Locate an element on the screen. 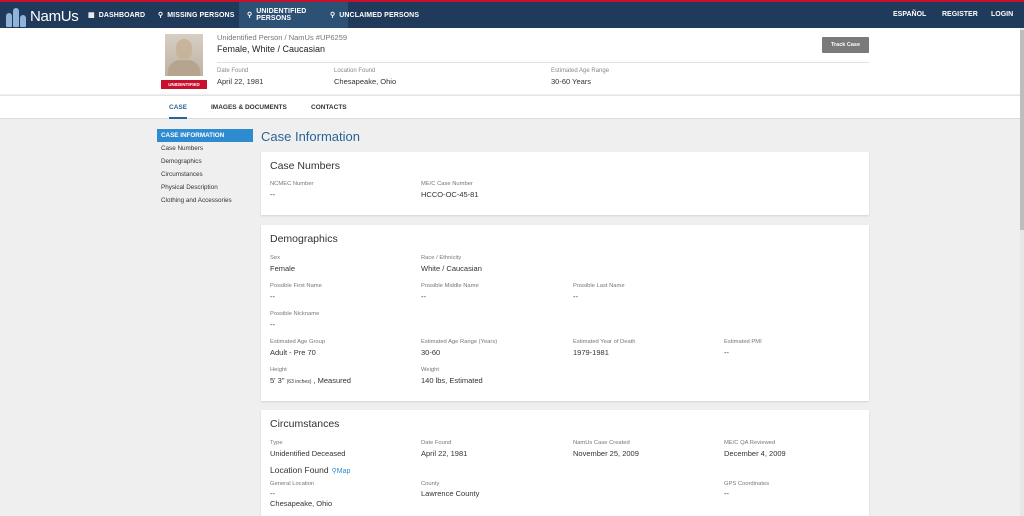 The image size is (1024, 516). nav-espanol: ESPAÑOL is located at coordinates (909, 15).